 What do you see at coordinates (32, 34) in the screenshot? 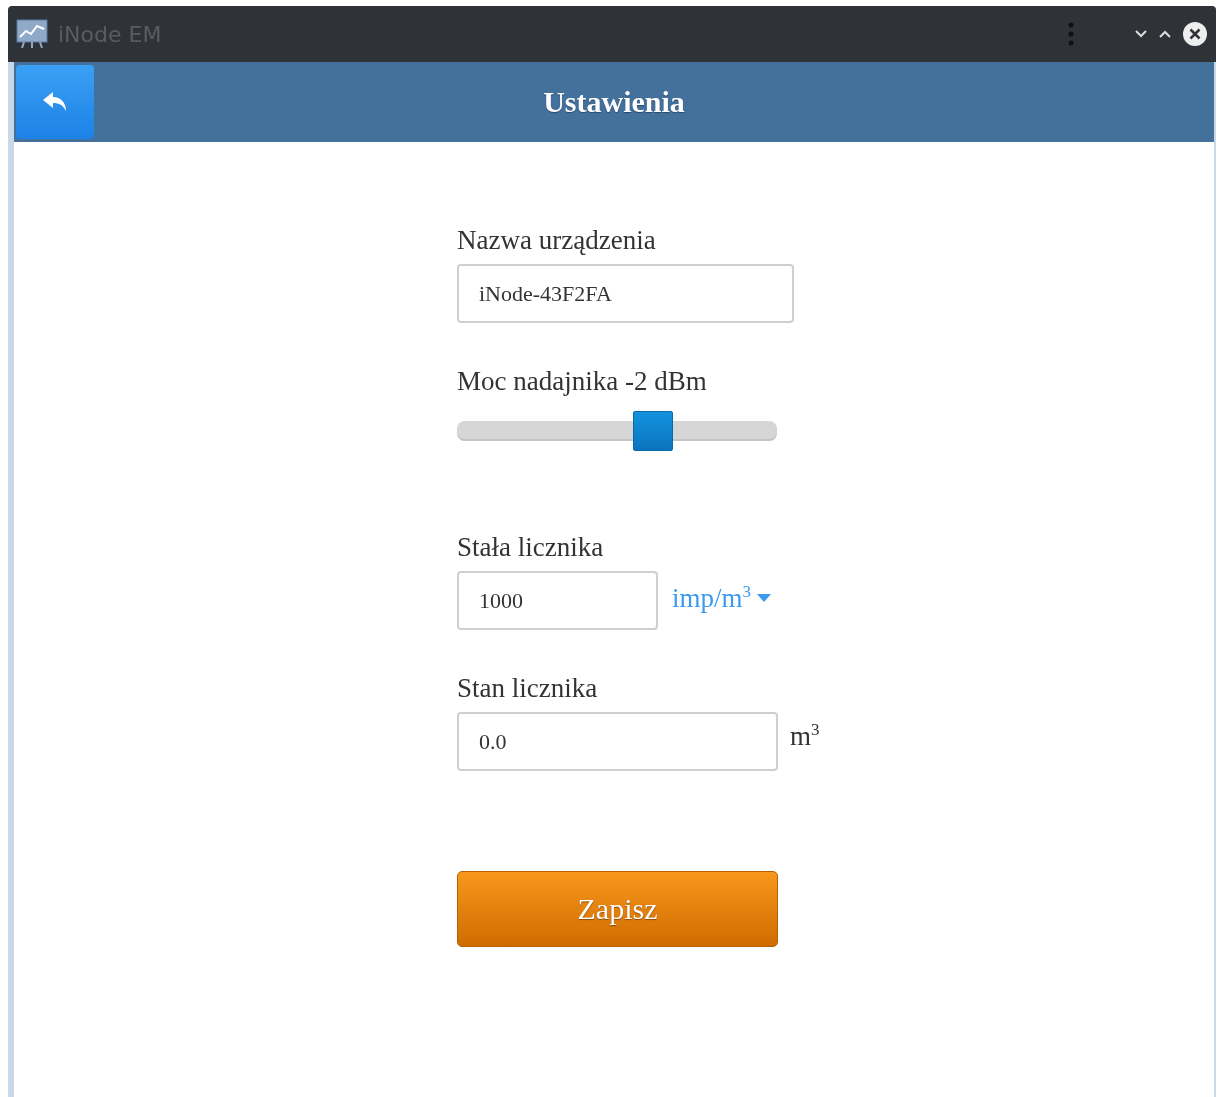
I see `chart-icon` at bounding box center [32, 34].